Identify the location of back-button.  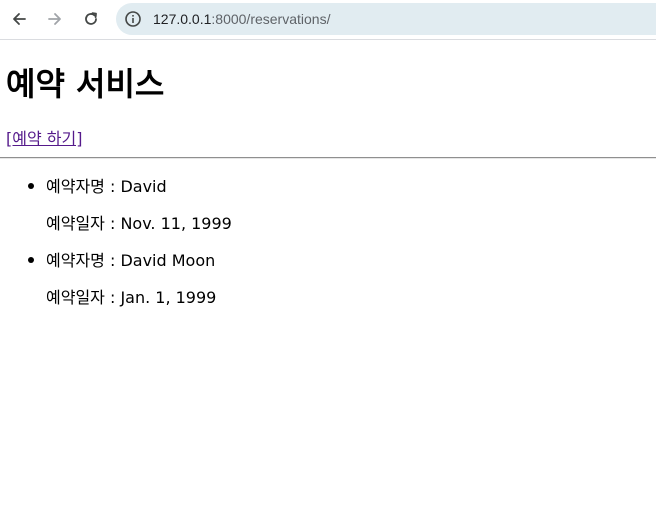
(19, 19).